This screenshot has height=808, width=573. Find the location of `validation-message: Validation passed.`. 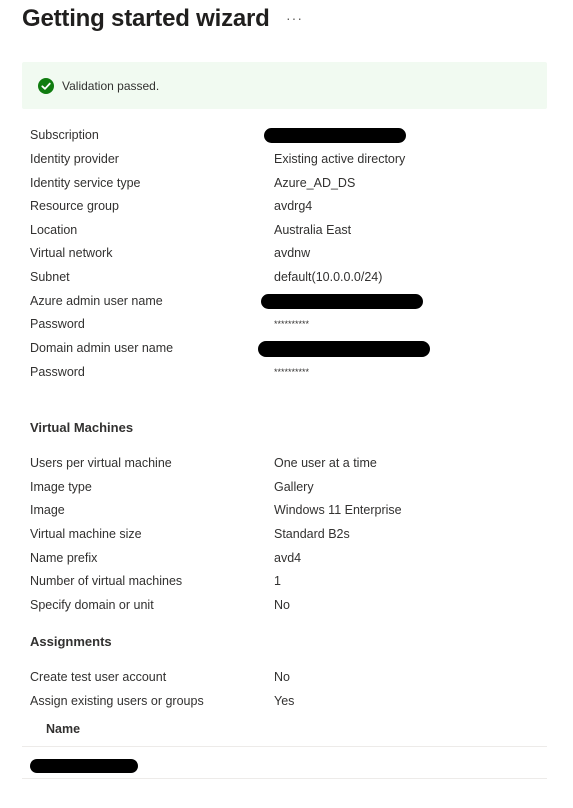

validation-message: Validation passed. is located at coordinates (111, 86).